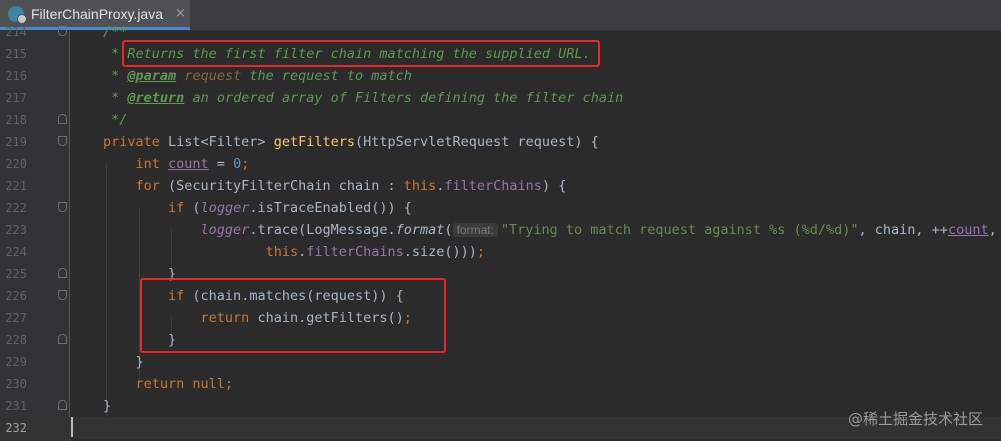  What do you see at coordinates (293, 315) in the screenshot?
I see `highlight-box-match` at bounding box center [293, 315].